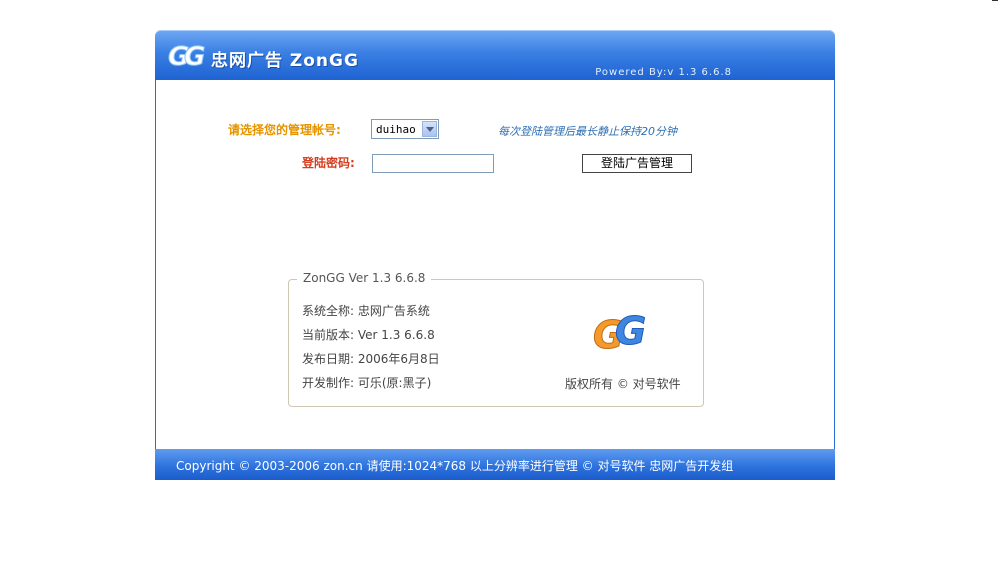  What do you see at coordinates (284, 130) in the screenshot?
I see `account-label: 请选择您的管理帐号:` at bounding box center [284, 130].